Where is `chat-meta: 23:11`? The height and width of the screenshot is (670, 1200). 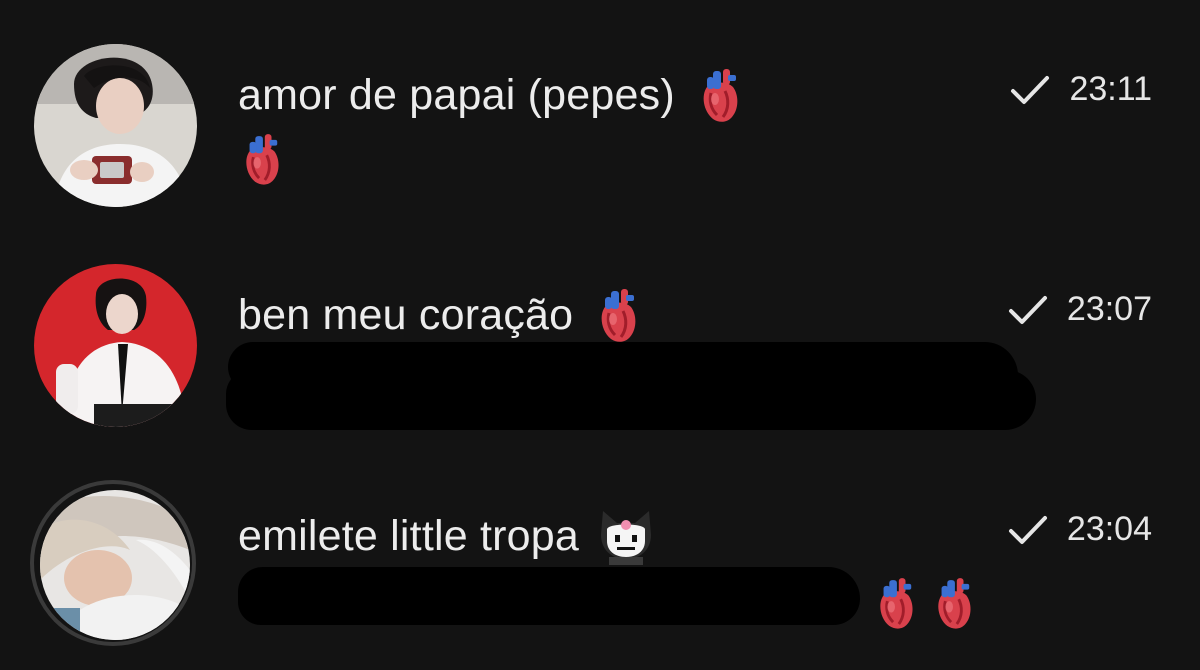 chat-meta: 23:11 is located at coordinates (1080, 89).